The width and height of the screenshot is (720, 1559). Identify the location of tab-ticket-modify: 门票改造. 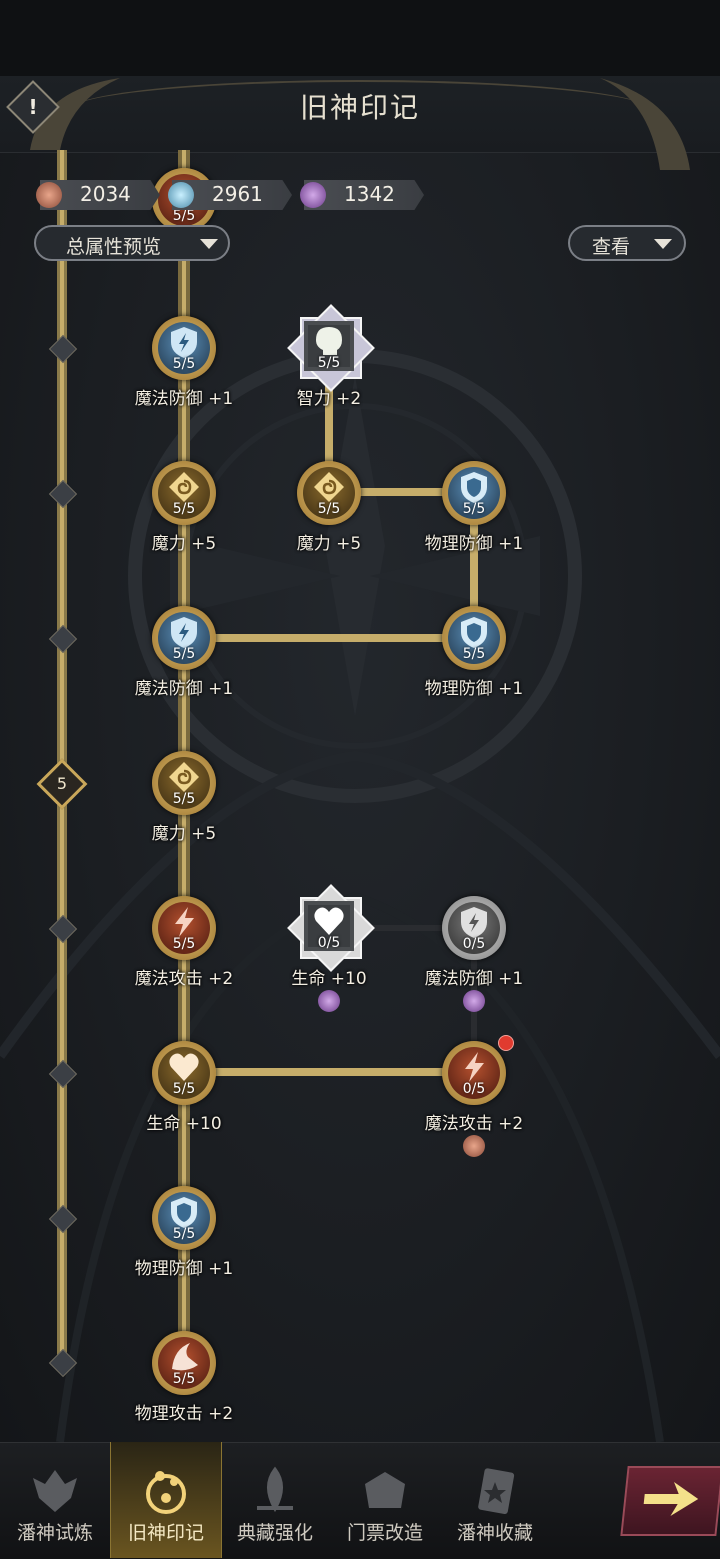
(385, 1500).